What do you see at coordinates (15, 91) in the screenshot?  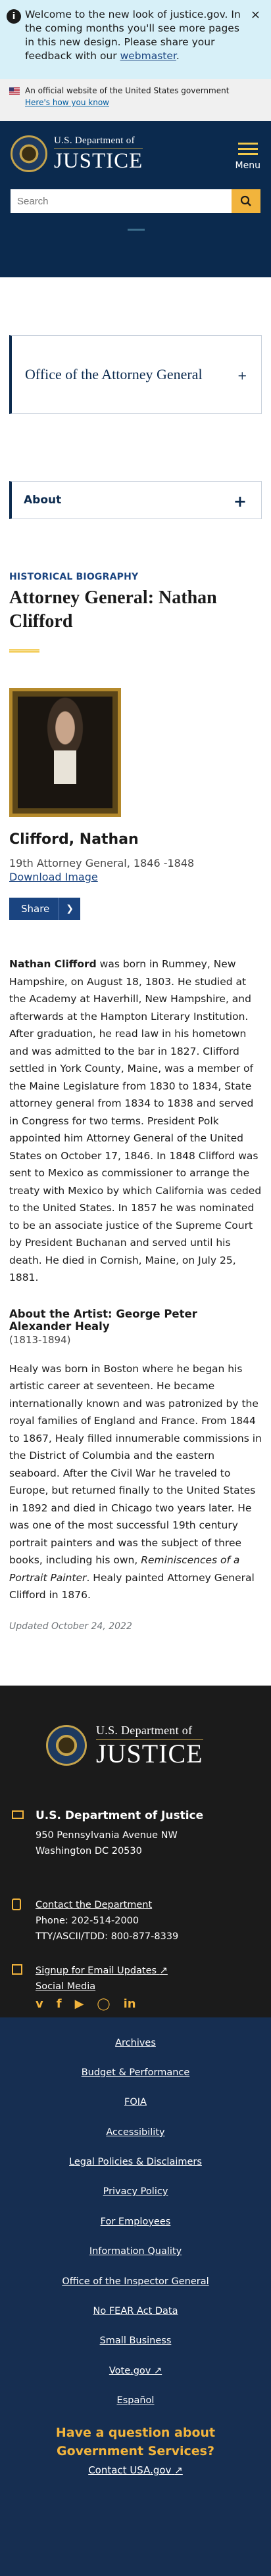 I see `us-flag-icon` at bounding box center [15, 91].